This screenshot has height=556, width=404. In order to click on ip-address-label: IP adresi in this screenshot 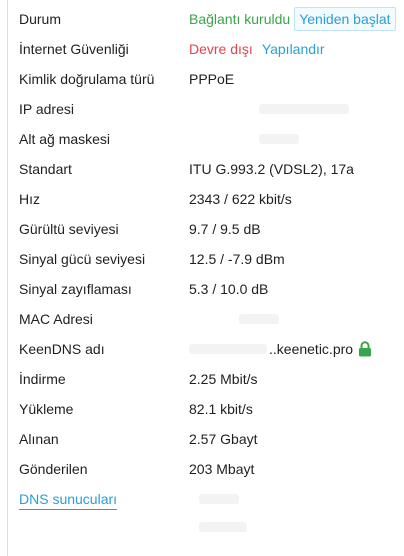, I will do `click(46, 109)`.